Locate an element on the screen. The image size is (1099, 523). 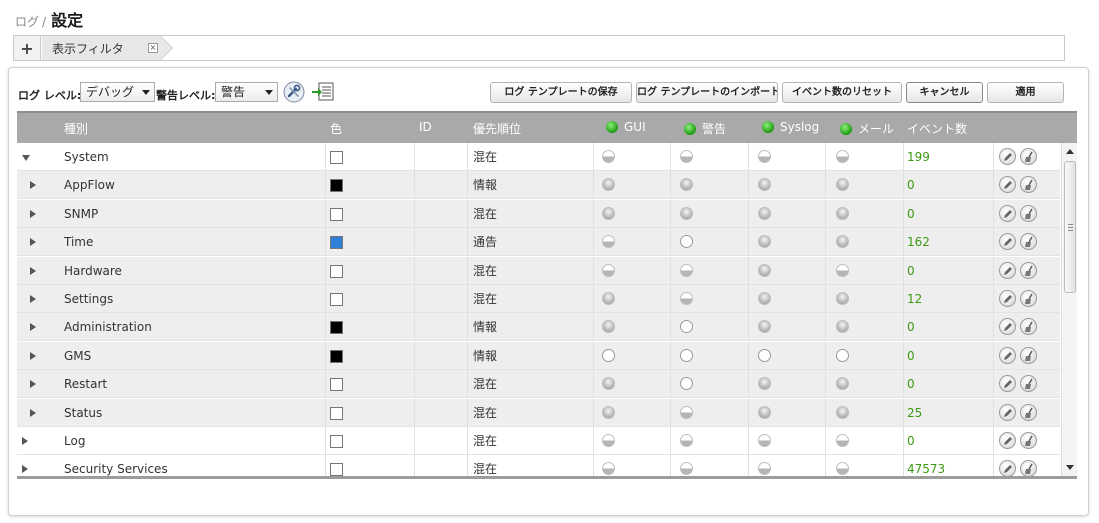
export-list-icon is located at coordinates (322, 92).